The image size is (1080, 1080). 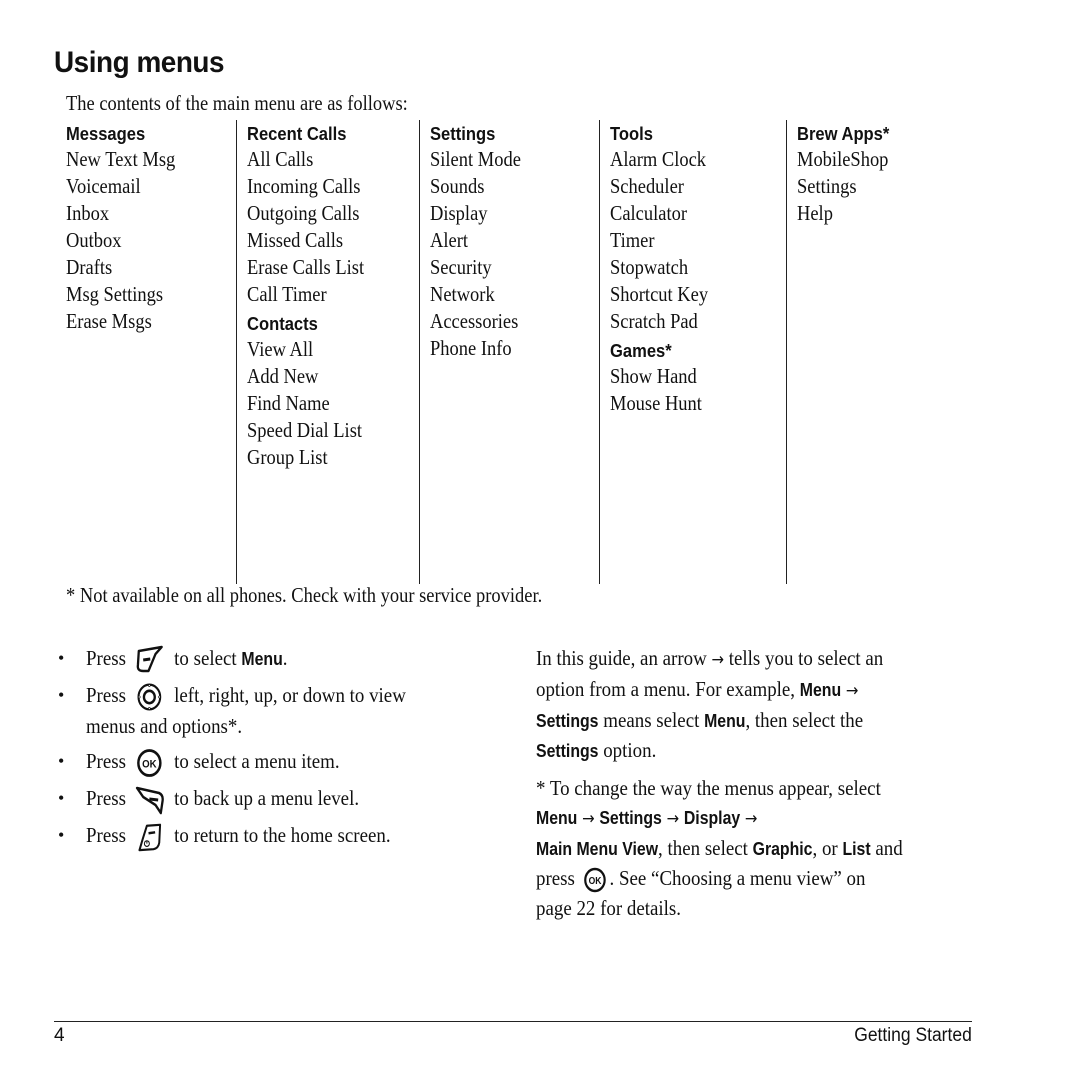 I want to click on list-item: • Press OK to select a menu item., so click(x=273, y=762).